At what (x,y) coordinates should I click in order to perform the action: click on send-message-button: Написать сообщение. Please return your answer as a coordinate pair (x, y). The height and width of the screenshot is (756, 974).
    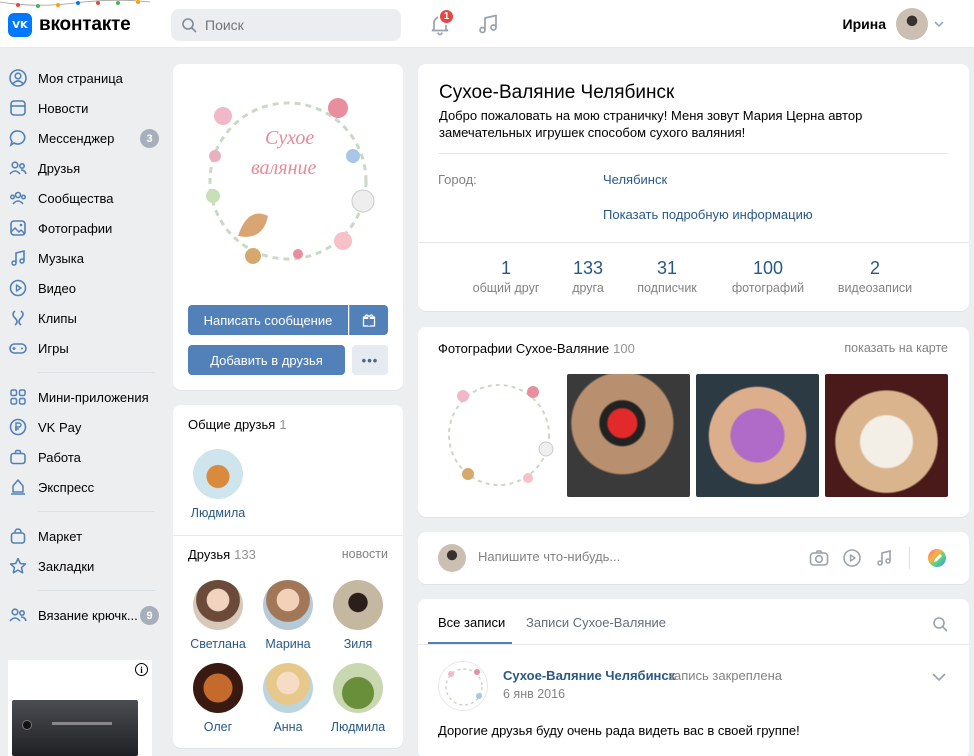
    Looking at the image, I should click on (268, 320).